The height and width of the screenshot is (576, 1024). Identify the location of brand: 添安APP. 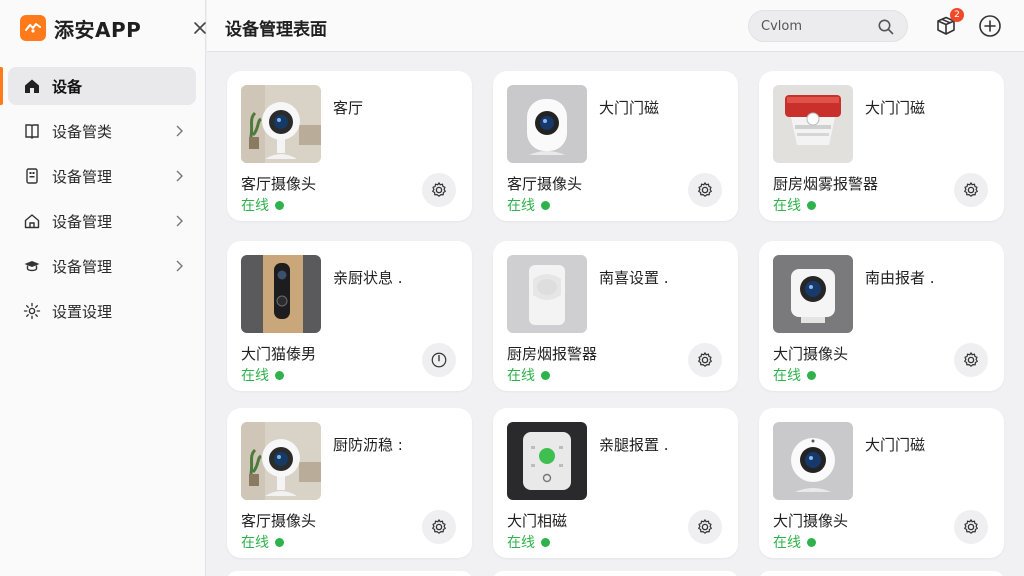
(113, 28).